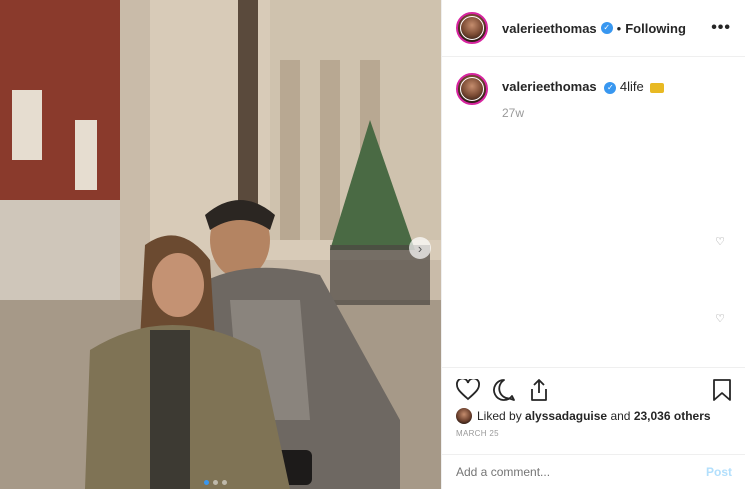 The width and height of the screenshot is (745, 489). Describe the element at coordinates (504, 390) in the screenshot. I see `comment-icon` at that location.